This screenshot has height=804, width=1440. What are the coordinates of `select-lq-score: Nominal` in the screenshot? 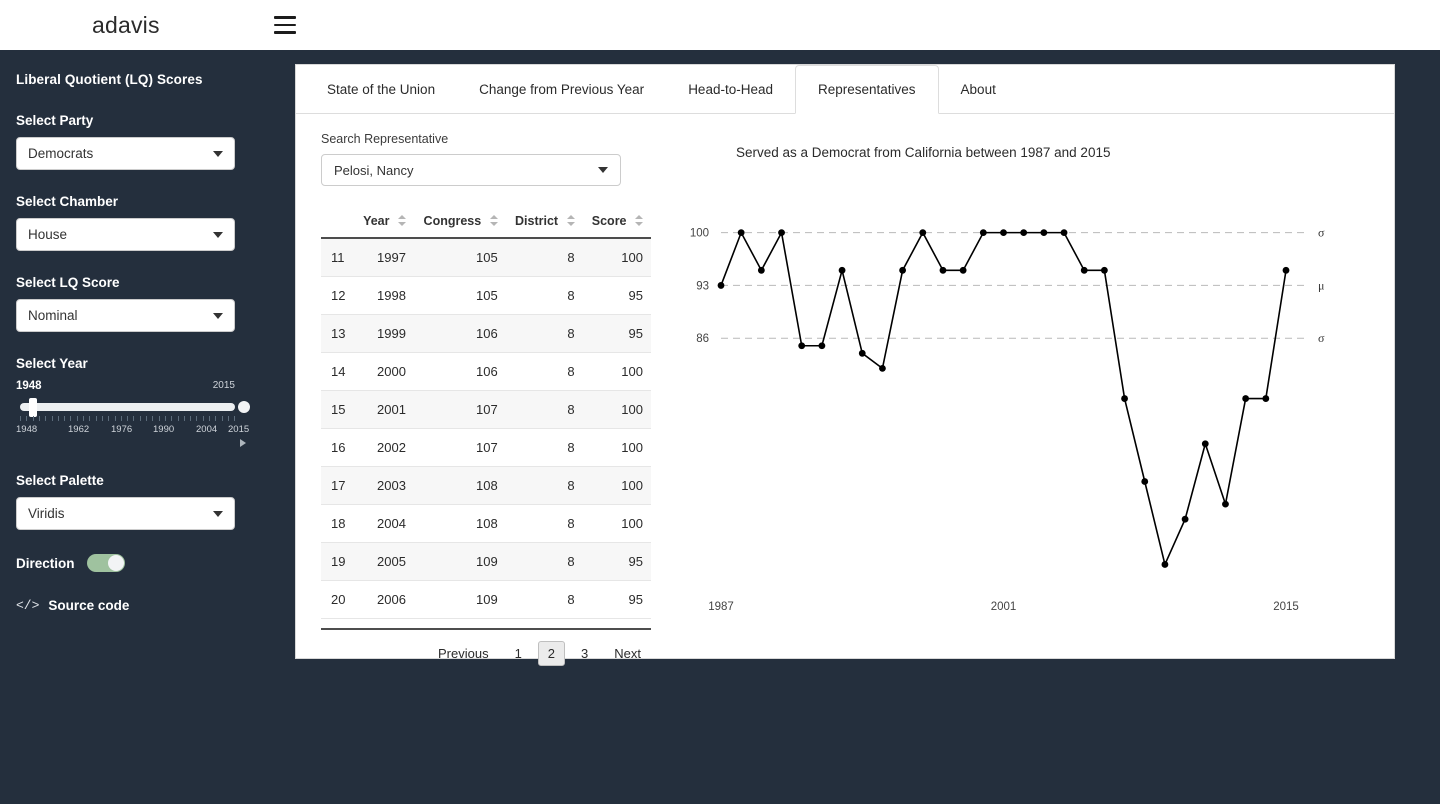 It's located at (125, 315).